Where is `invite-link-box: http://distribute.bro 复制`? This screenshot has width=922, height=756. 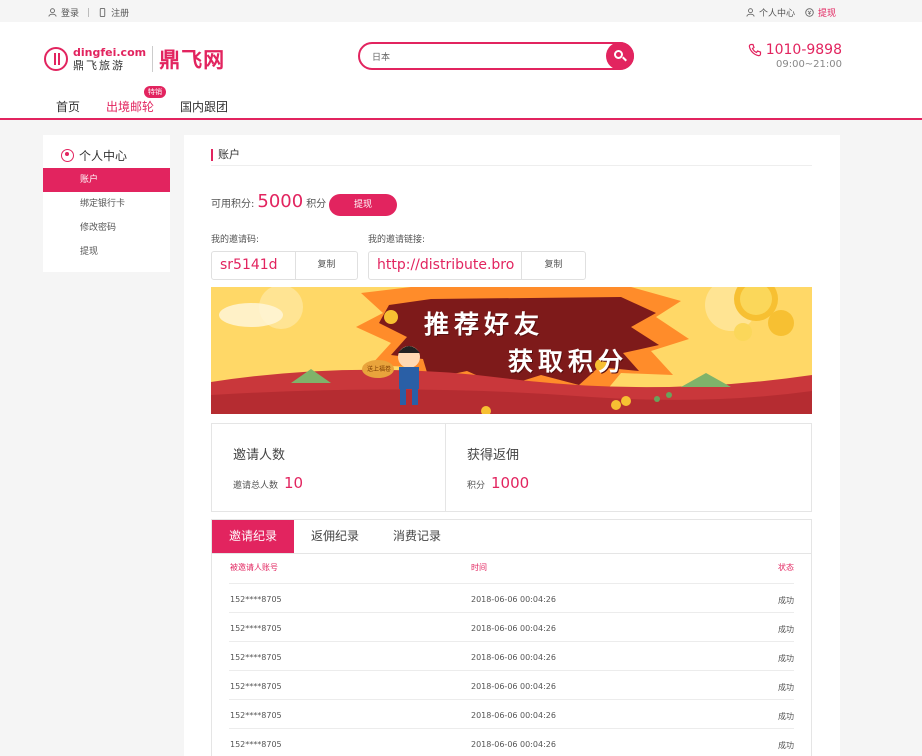
invite-link-box: http://distribute.bro 复制 is located at coordinates (477, 265).